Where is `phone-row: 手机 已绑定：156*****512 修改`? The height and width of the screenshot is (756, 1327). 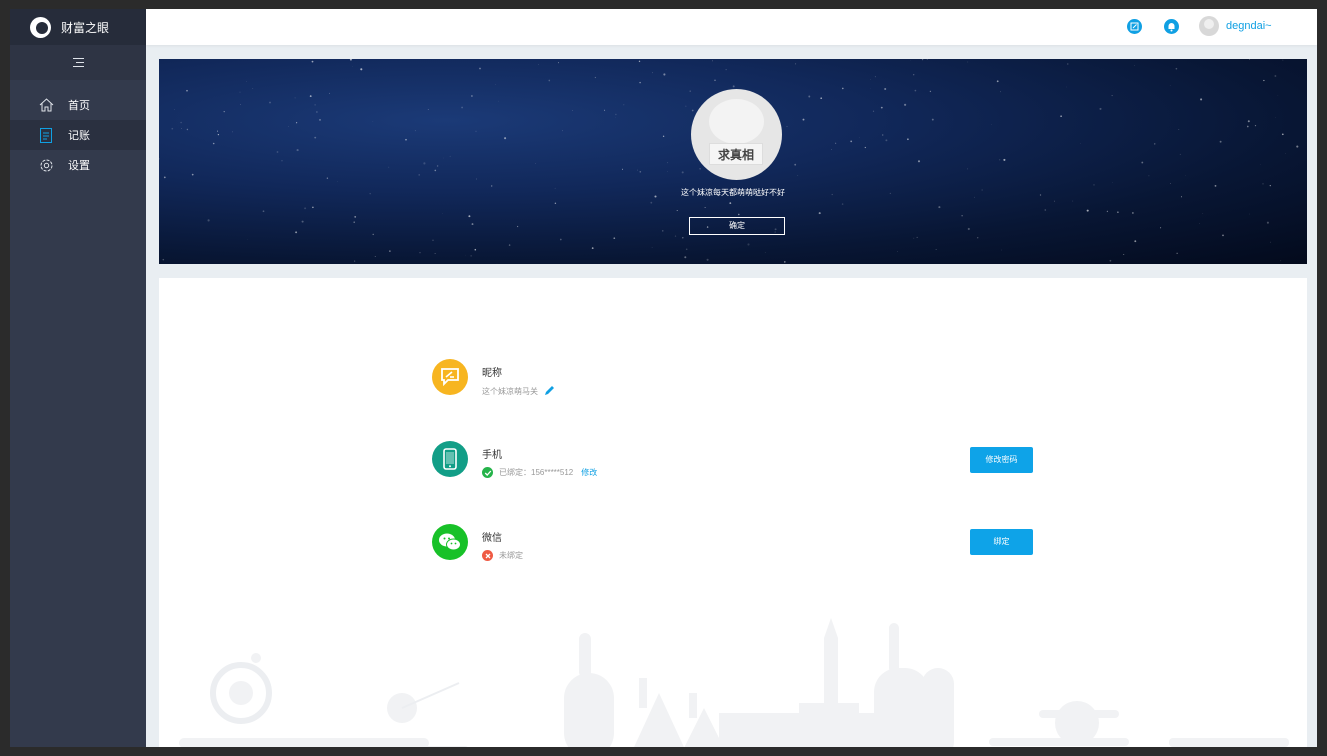 phone-row: 手机 已绑定：156*****512 修改 is located at coordinates (514, 459).